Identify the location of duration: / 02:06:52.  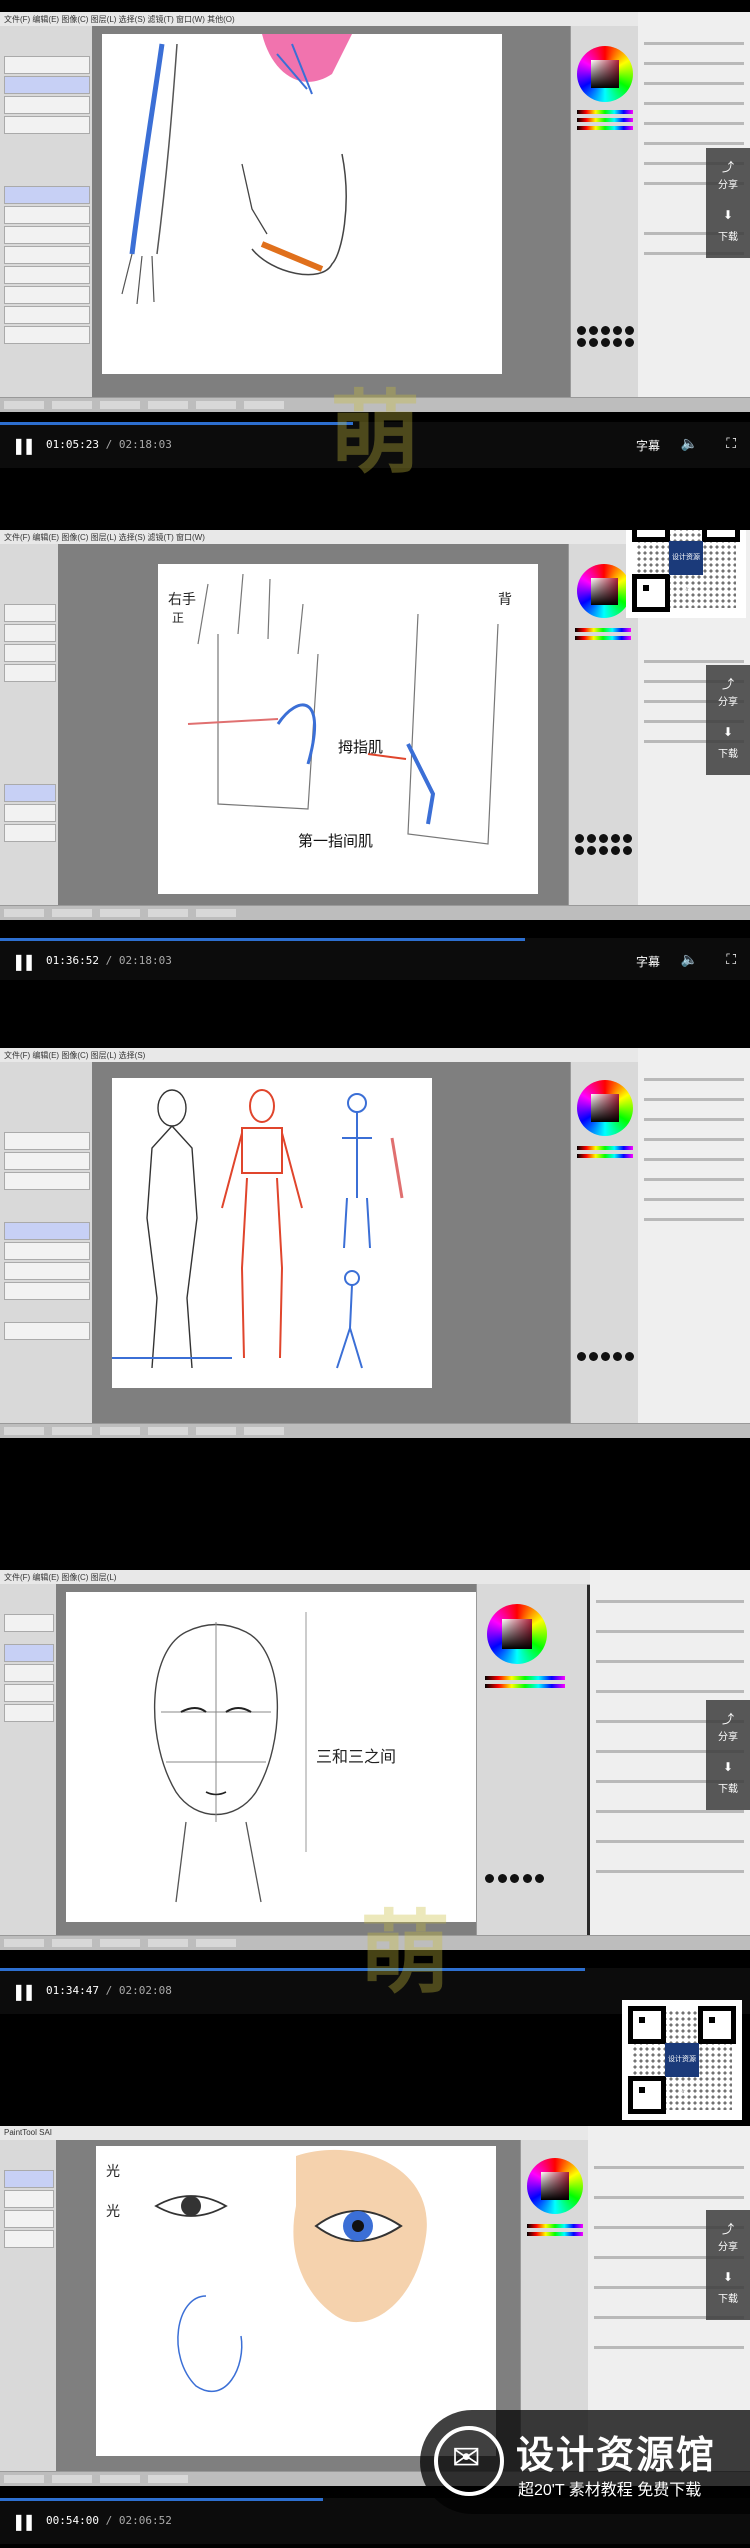
(138, 2520).